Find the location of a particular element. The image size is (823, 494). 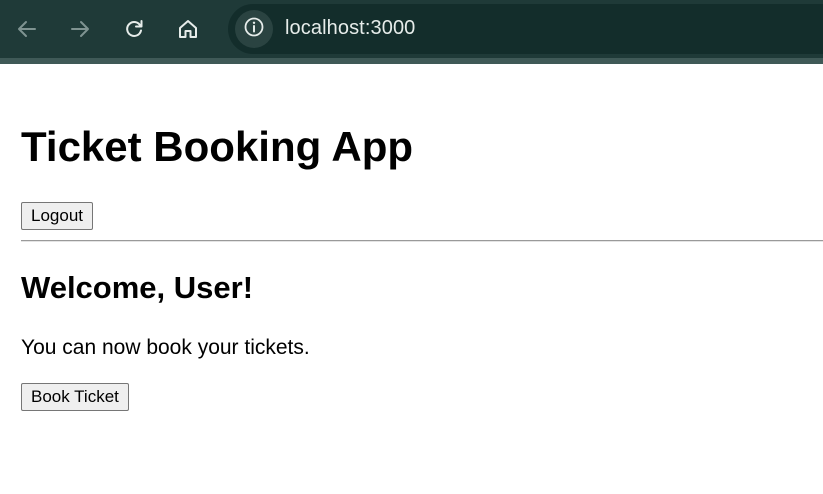

home-button is located at coordinates (188, 29).